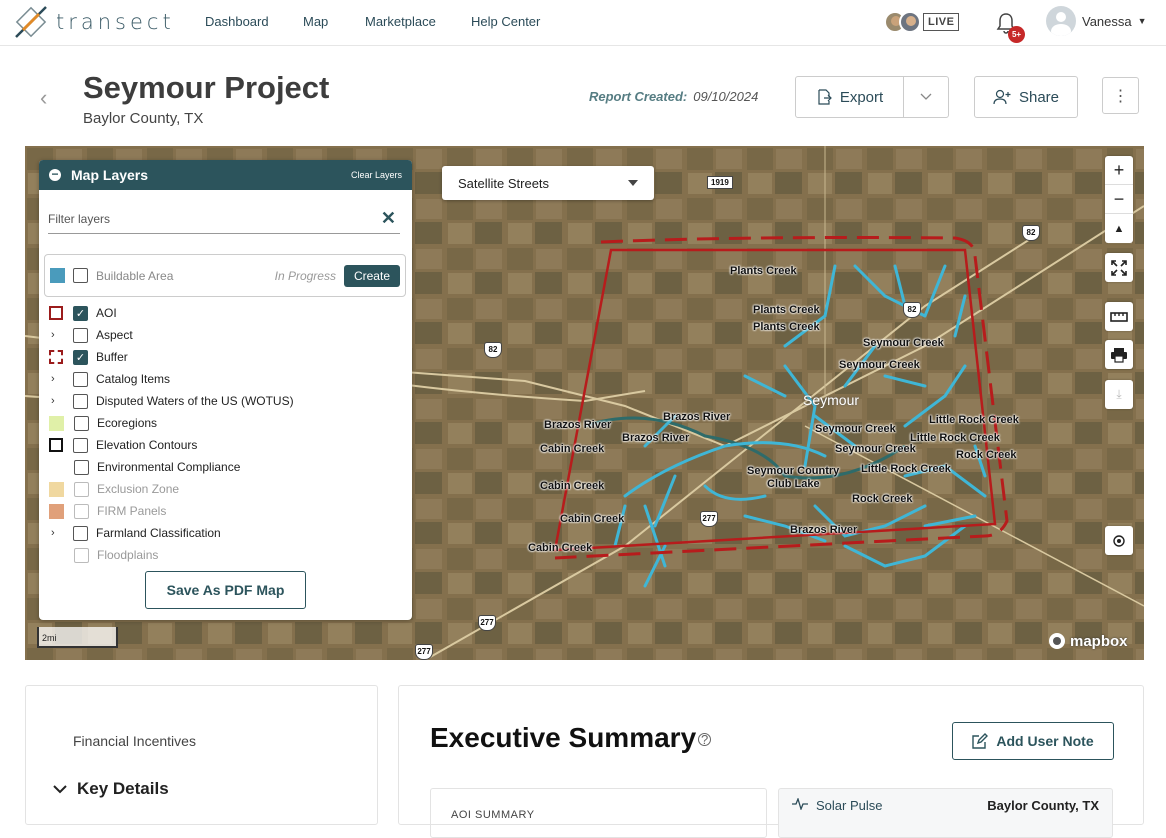 Image resolution: width=1166 pixels, height=838 pixels. I want to click on filter-layers-input: Filter layers ✕, so click(224, 219).